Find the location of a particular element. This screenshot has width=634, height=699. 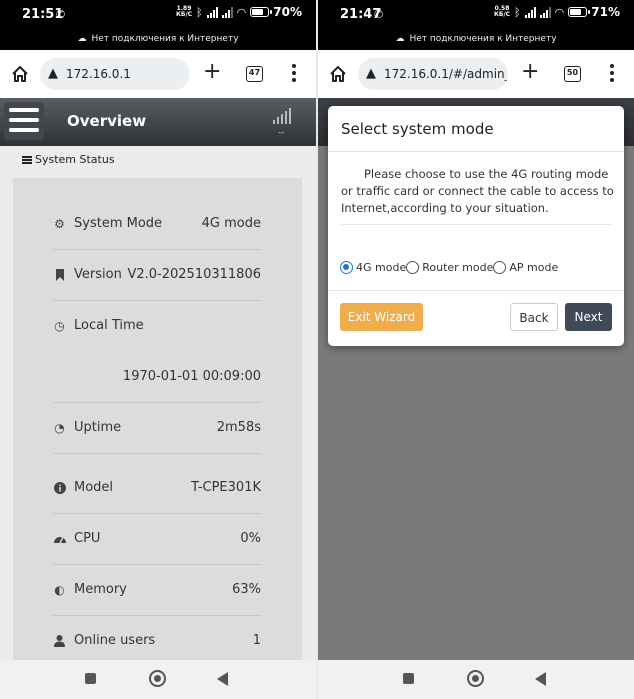

tab-switcher-button: 47 is located at coordinates (254, 74).